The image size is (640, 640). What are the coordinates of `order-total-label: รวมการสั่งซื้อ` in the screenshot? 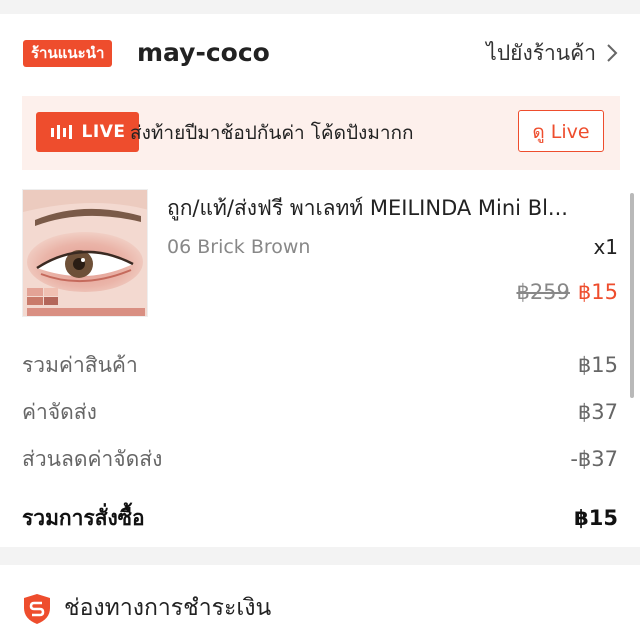 It's located at (83, 518).